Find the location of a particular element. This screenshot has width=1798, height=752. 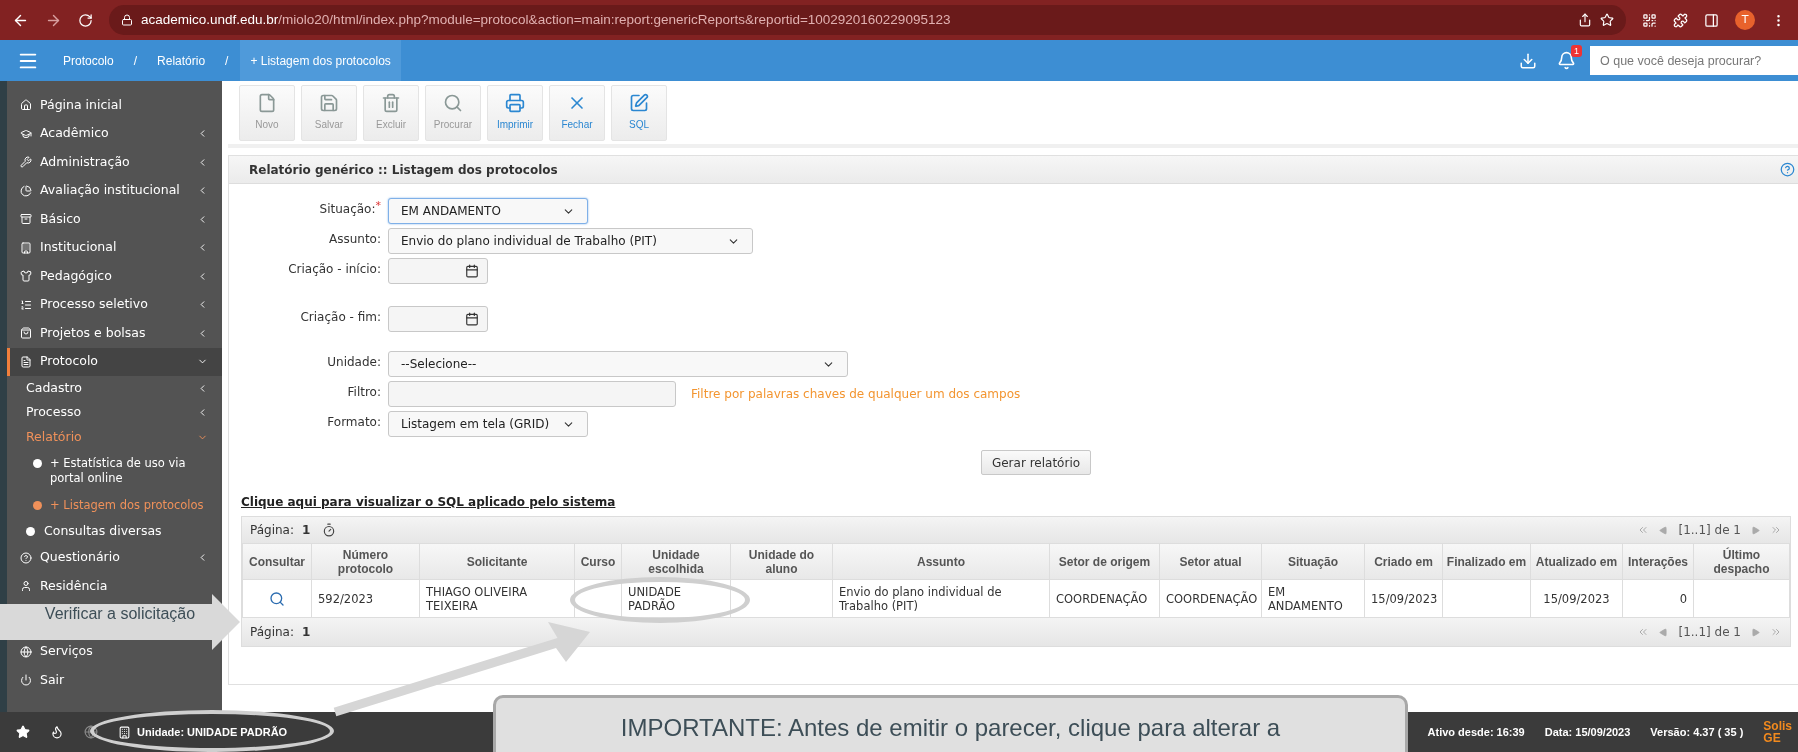

unit-label: Unidade: UNIDADE PADRÃO is located at coordinates (212, 732).